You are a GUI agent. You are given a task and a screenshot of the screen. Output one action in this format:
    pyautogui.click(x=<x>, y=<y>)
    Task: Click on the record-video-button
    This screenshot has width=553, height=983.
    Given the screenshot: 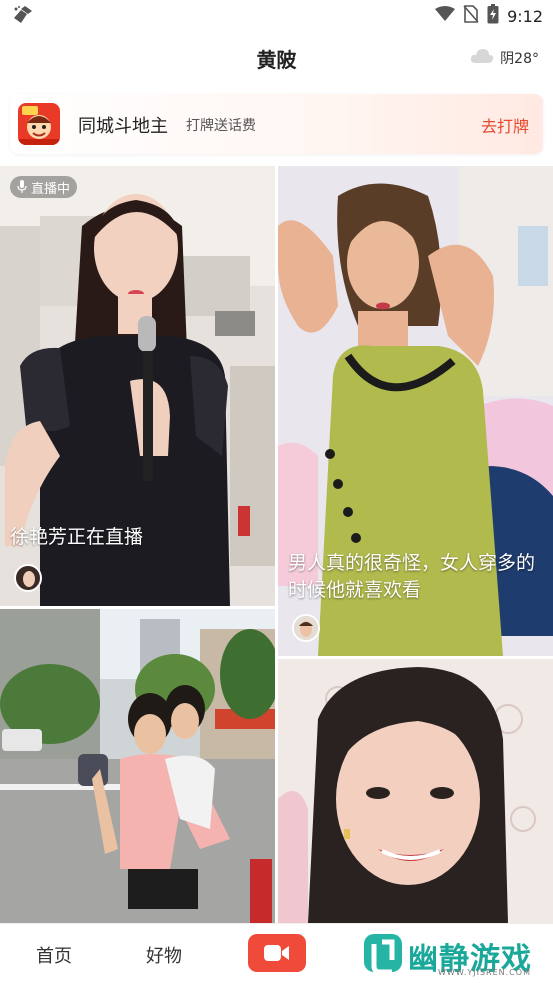 What is the action you would take?
    pyautogui.click(x=277, y=953)
    